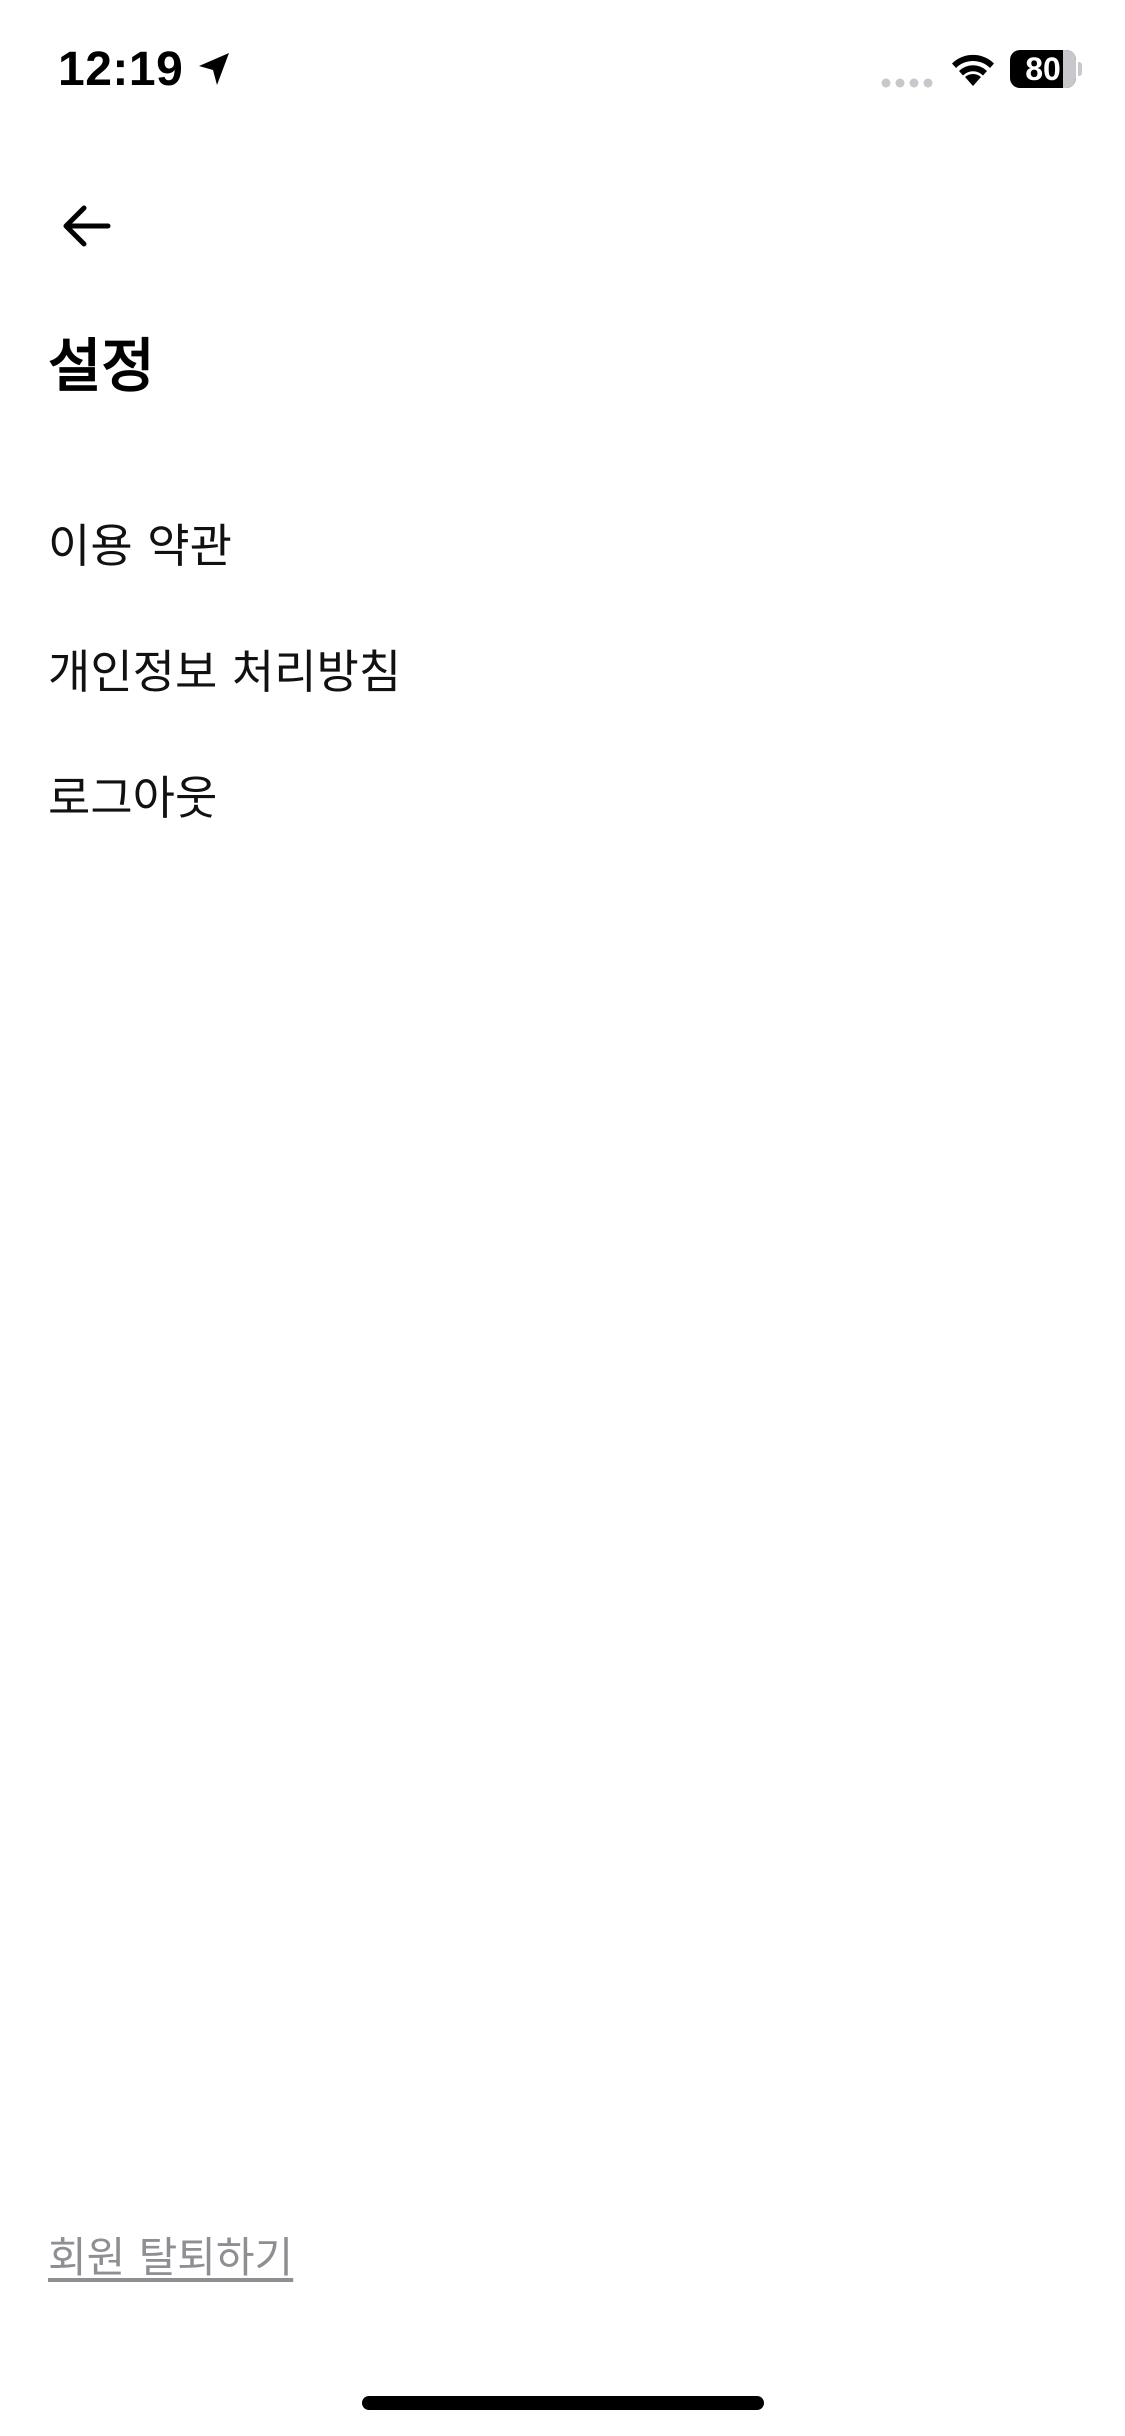 The width and height of the screenshot is (1125, 2436). What do you see at coordinates (908, 81) in the screenshot?
I see `cellular-signal-icon` at bounding box center [908, 81].